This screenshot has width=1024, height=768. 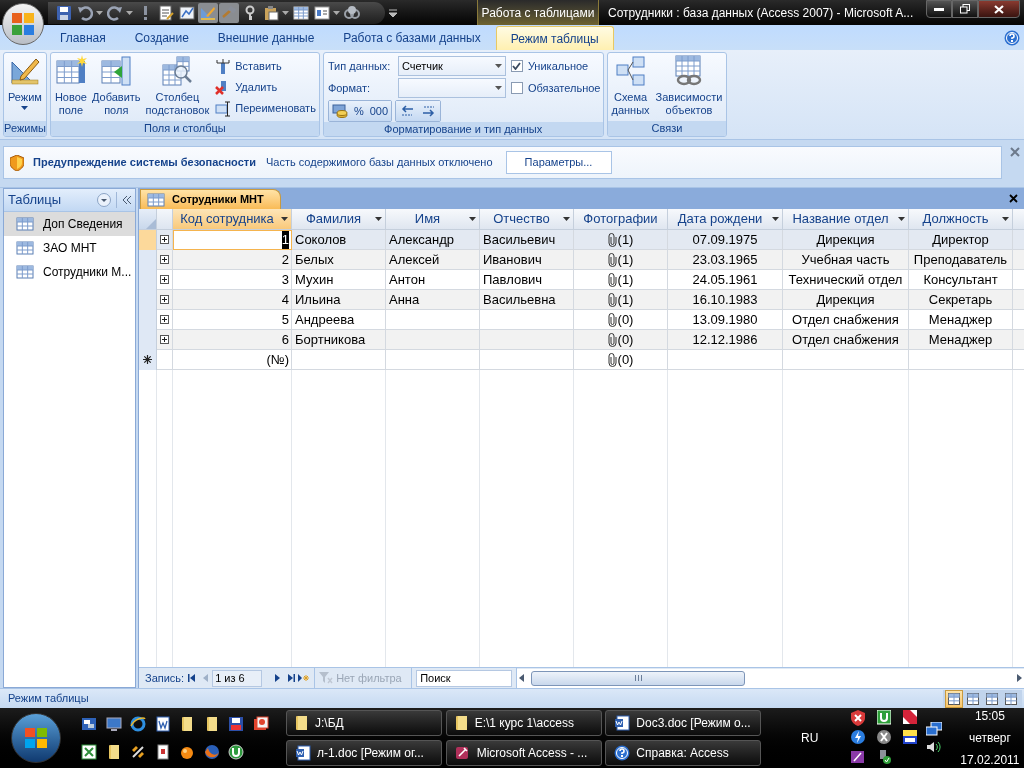 What do you see at coordinates (429, 111) in the screenshot?
I see `decrease-decimals-button` at bounding box center [429, 111].